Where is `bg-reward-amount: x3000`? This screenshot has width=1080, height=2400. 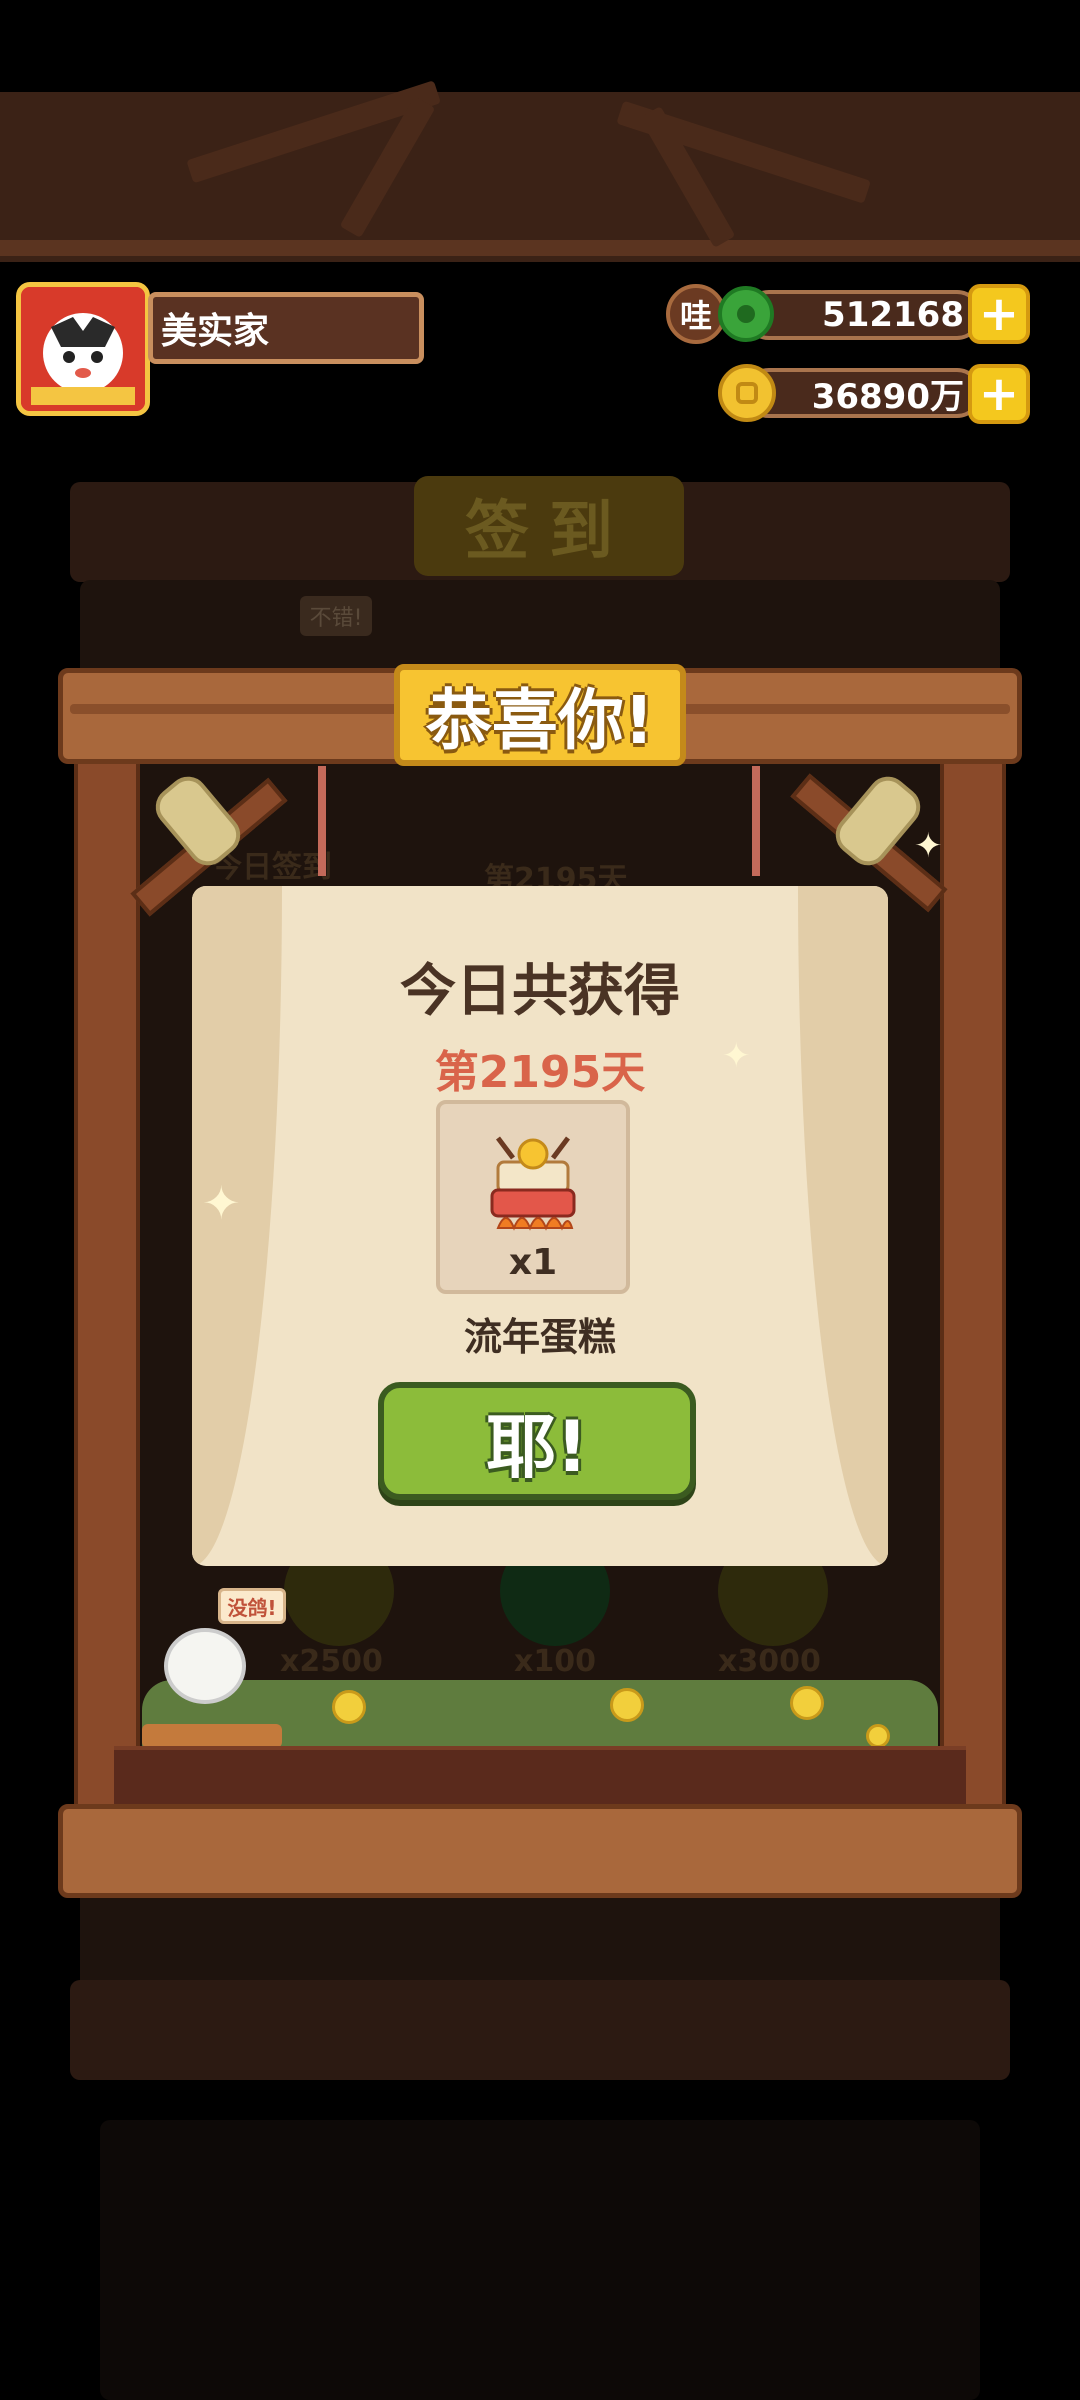 bg-reward-amount: x3000 is located at coordinates (769, 1661).